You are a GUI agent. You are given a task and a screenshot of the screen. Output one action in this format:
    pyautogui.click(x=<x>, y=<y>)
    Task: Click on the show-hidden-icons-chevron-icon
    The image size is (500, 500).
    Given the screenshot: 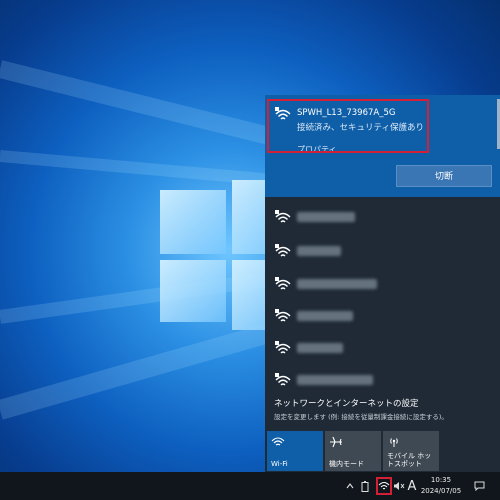 What is the action you would take?
    pyautogui.click(x=350, y=486)
    